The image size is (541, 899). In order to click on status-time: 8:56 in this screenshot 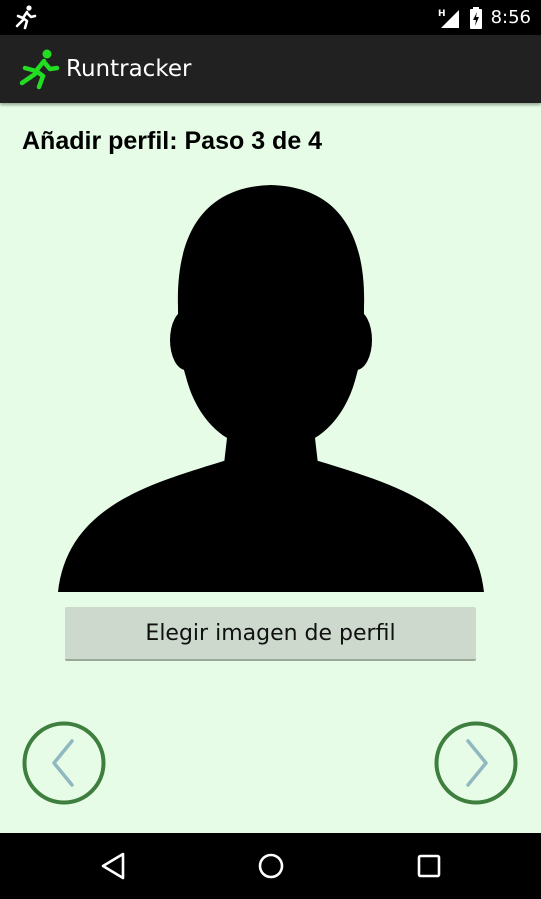, I will do `click(510, 17)`.